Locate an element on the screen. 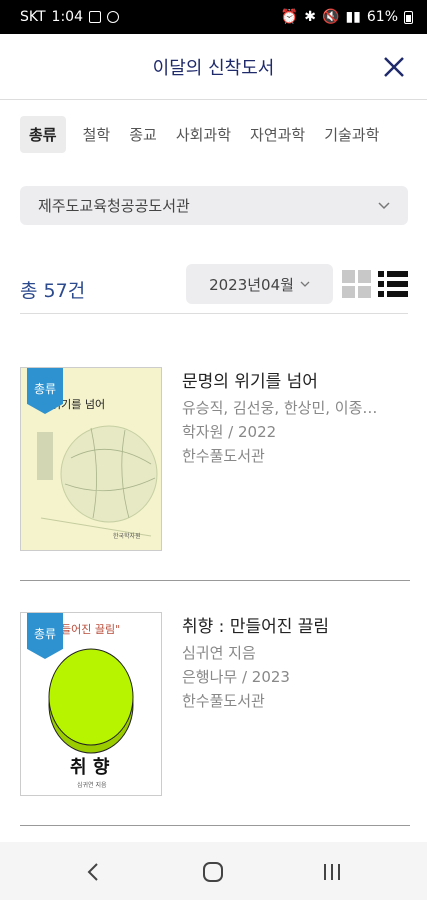  cover-tagline: 들어진 끌림" is located at coordinates (90, 629).